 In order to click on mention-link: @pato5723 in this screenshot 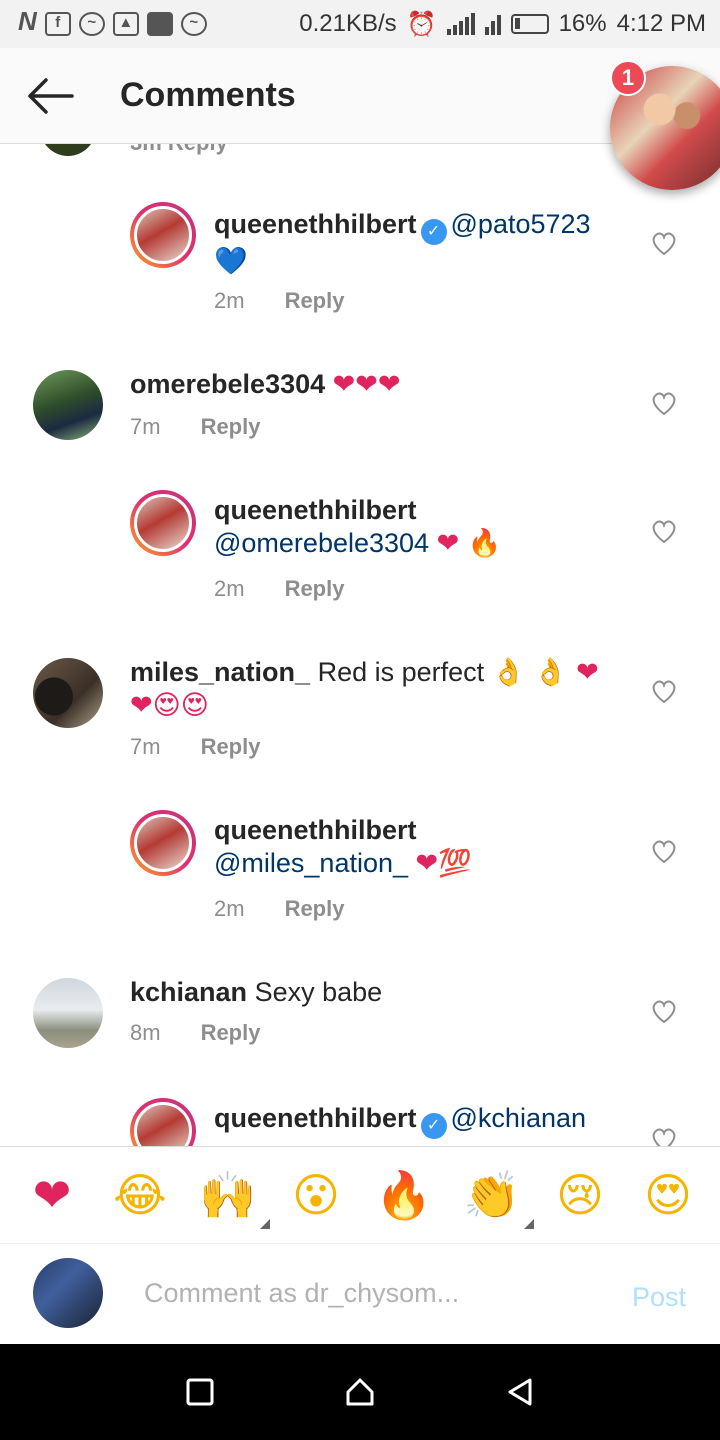, I will do `click(521, 224)`.